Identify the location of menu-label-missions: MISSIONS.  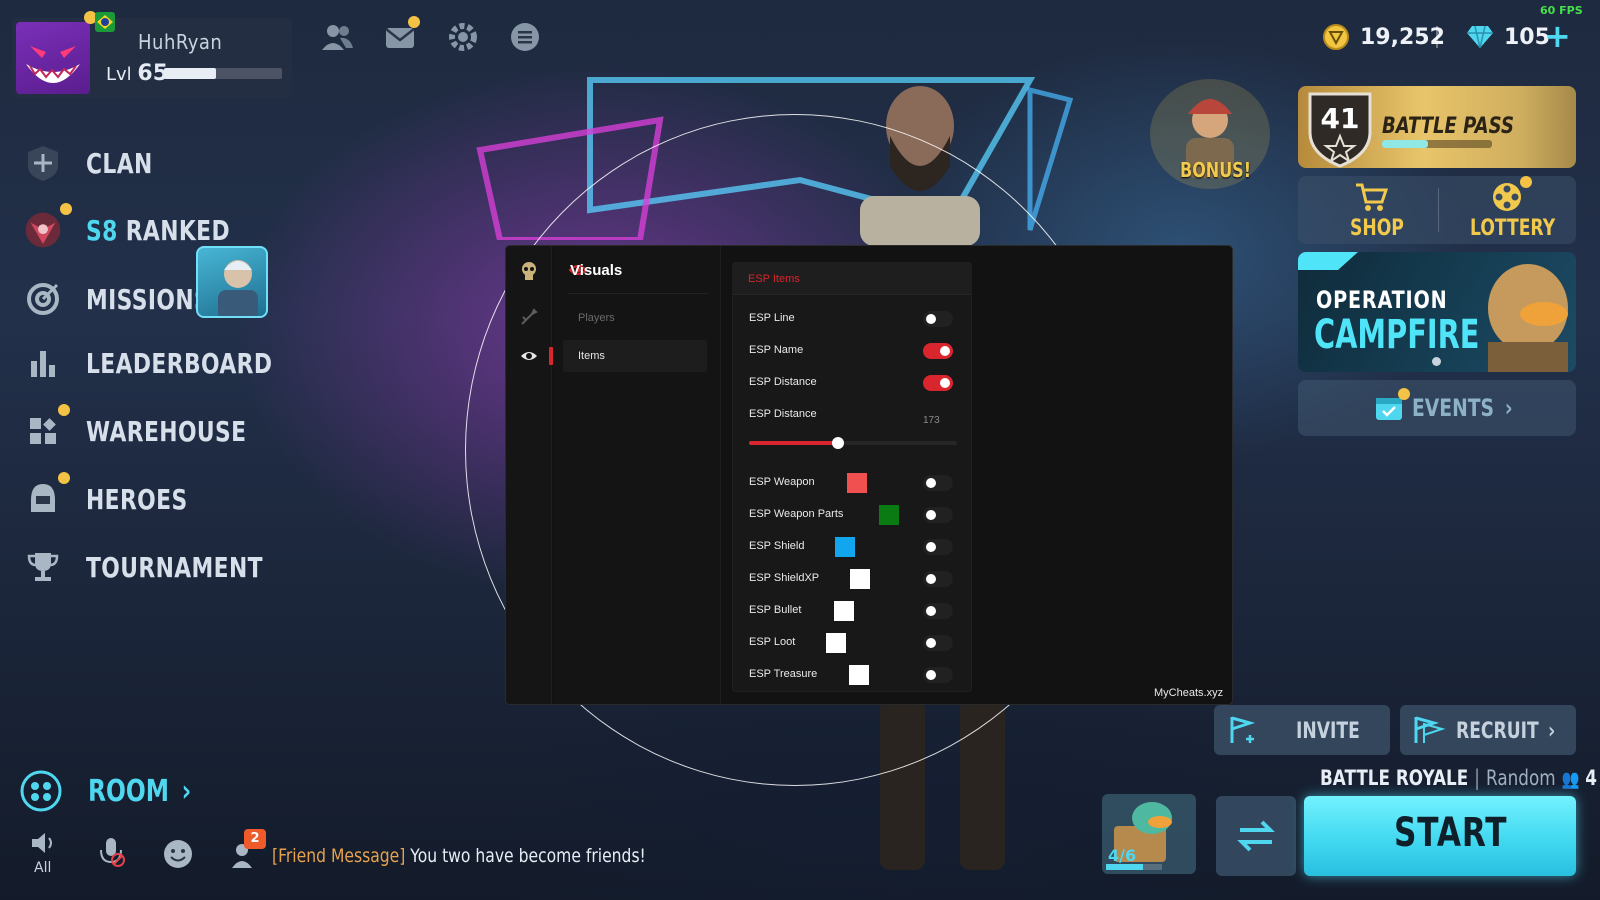
(148, 299).